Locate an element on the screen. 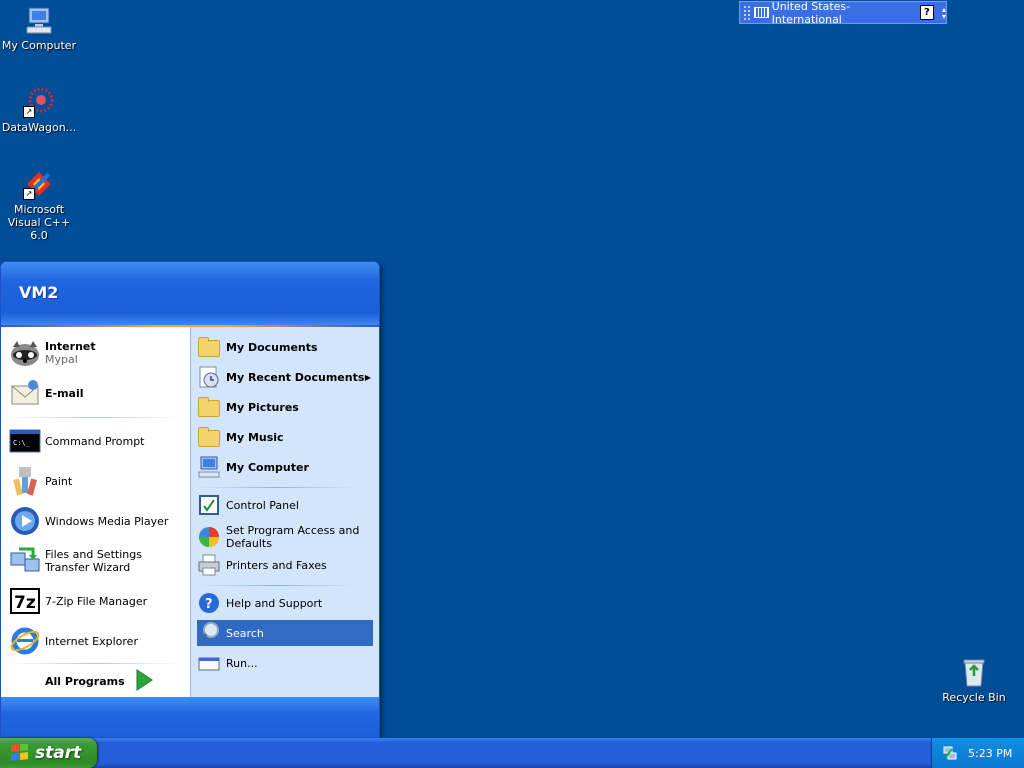 Image resolution: width=1024 pixels, height=768 pixels. place-label: My Documents is located at coordinates (272, 347).